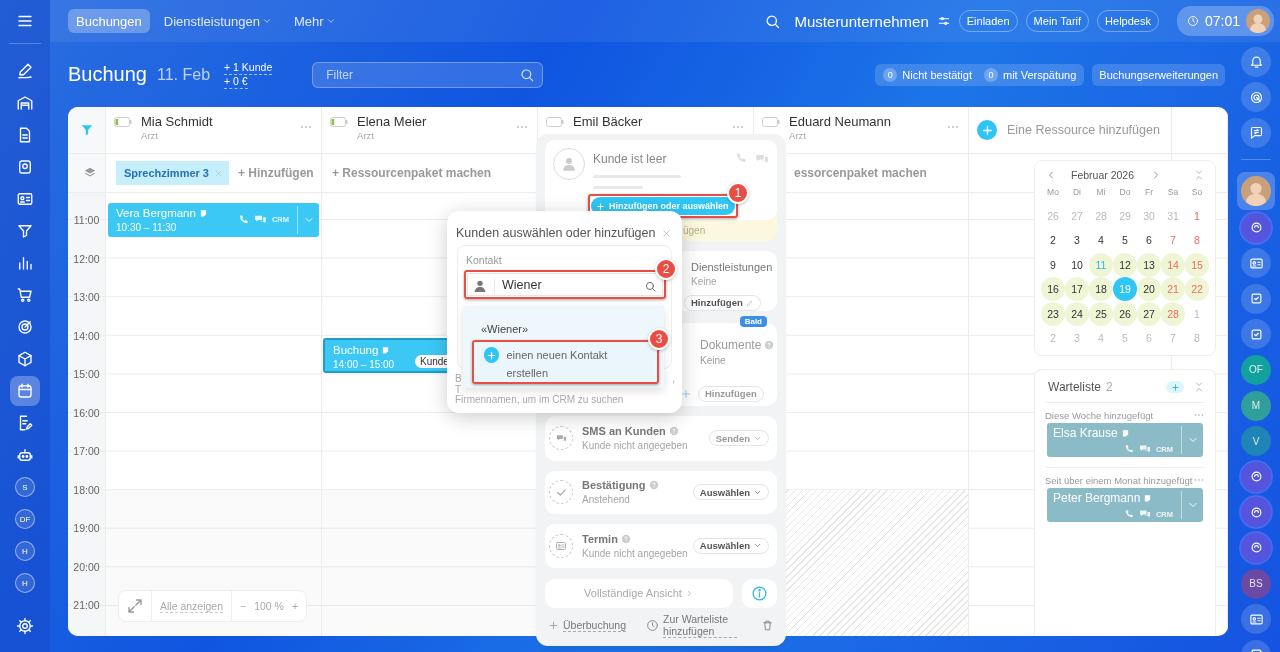 This screenshot has width=1280, height=652. What do you see at coordinates (943, 21) in the screenshot?
I see `sliders-icon` at bounding box center [943, 21].